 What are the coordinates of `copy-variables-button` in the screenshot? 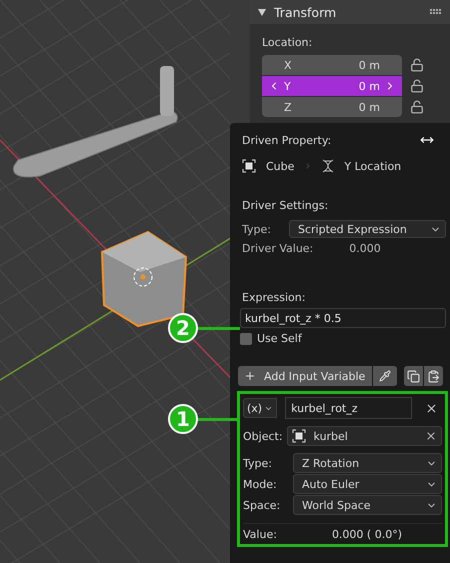 It's located at (413, 376).